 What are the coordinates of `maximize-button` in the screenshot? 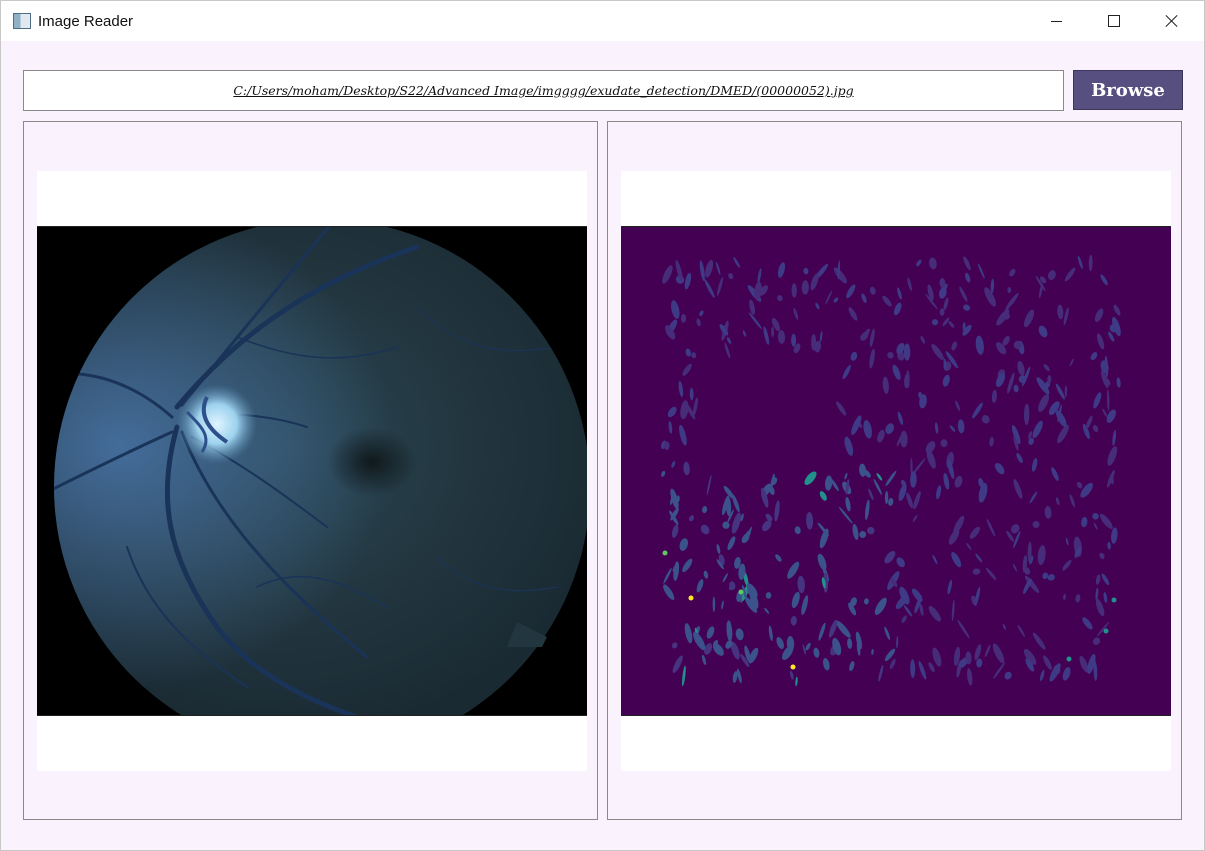 It's located at (1114, 21).